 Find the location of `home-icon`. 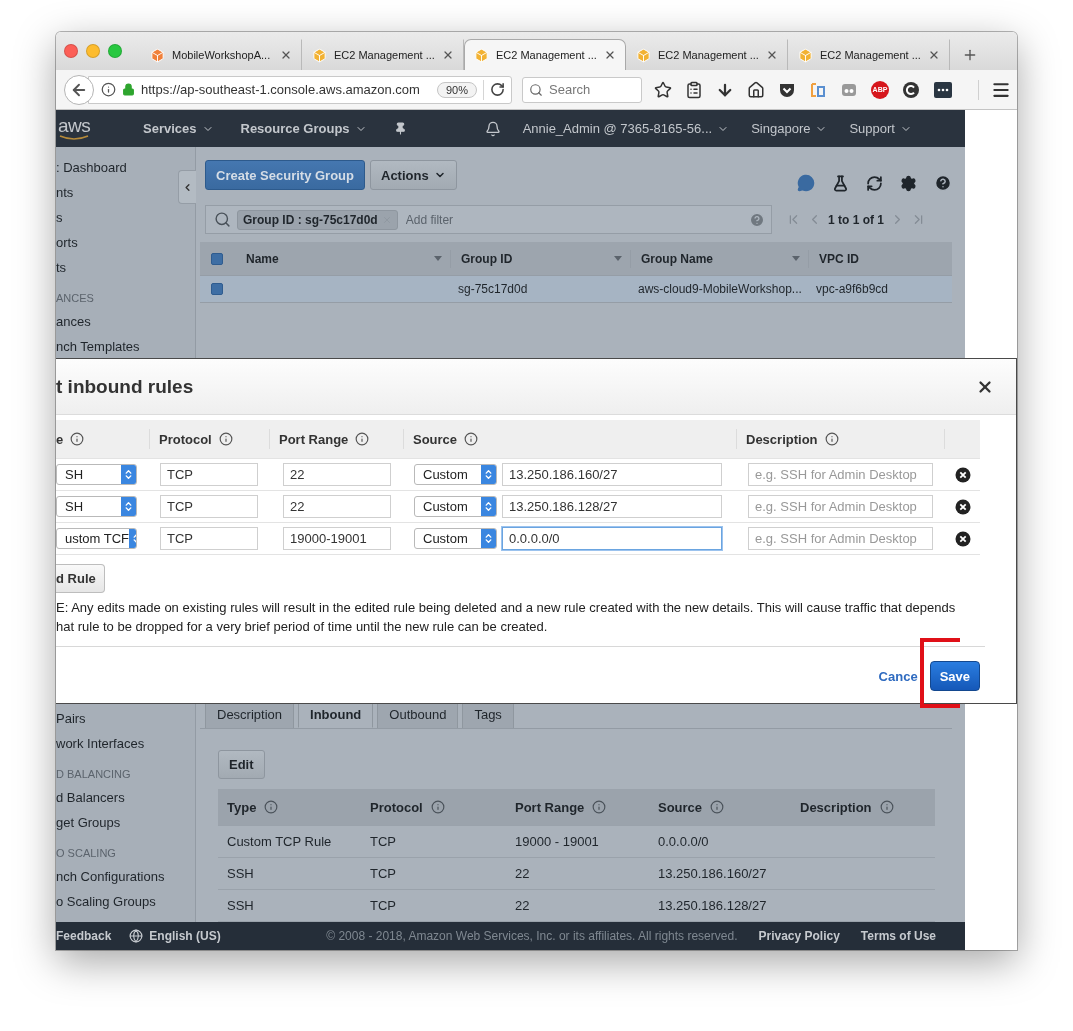

home-icon is located at coordinates (756, 89).